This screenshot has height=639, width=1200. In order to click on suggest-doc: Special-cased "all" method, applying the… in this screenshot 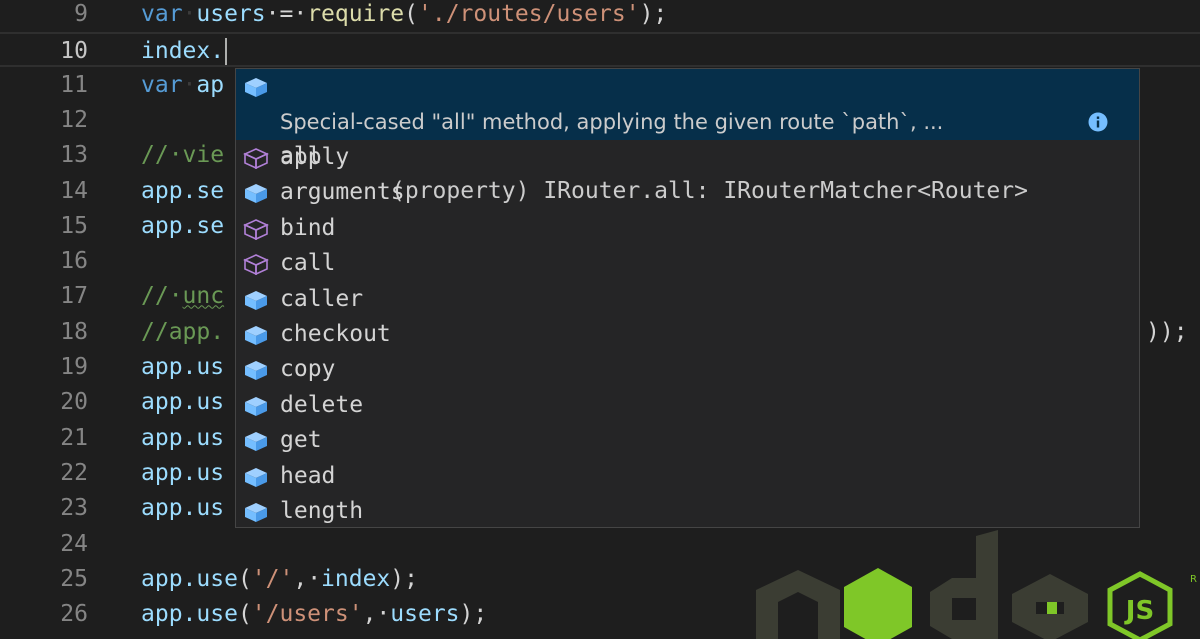, I will do `click(612, 122)`.